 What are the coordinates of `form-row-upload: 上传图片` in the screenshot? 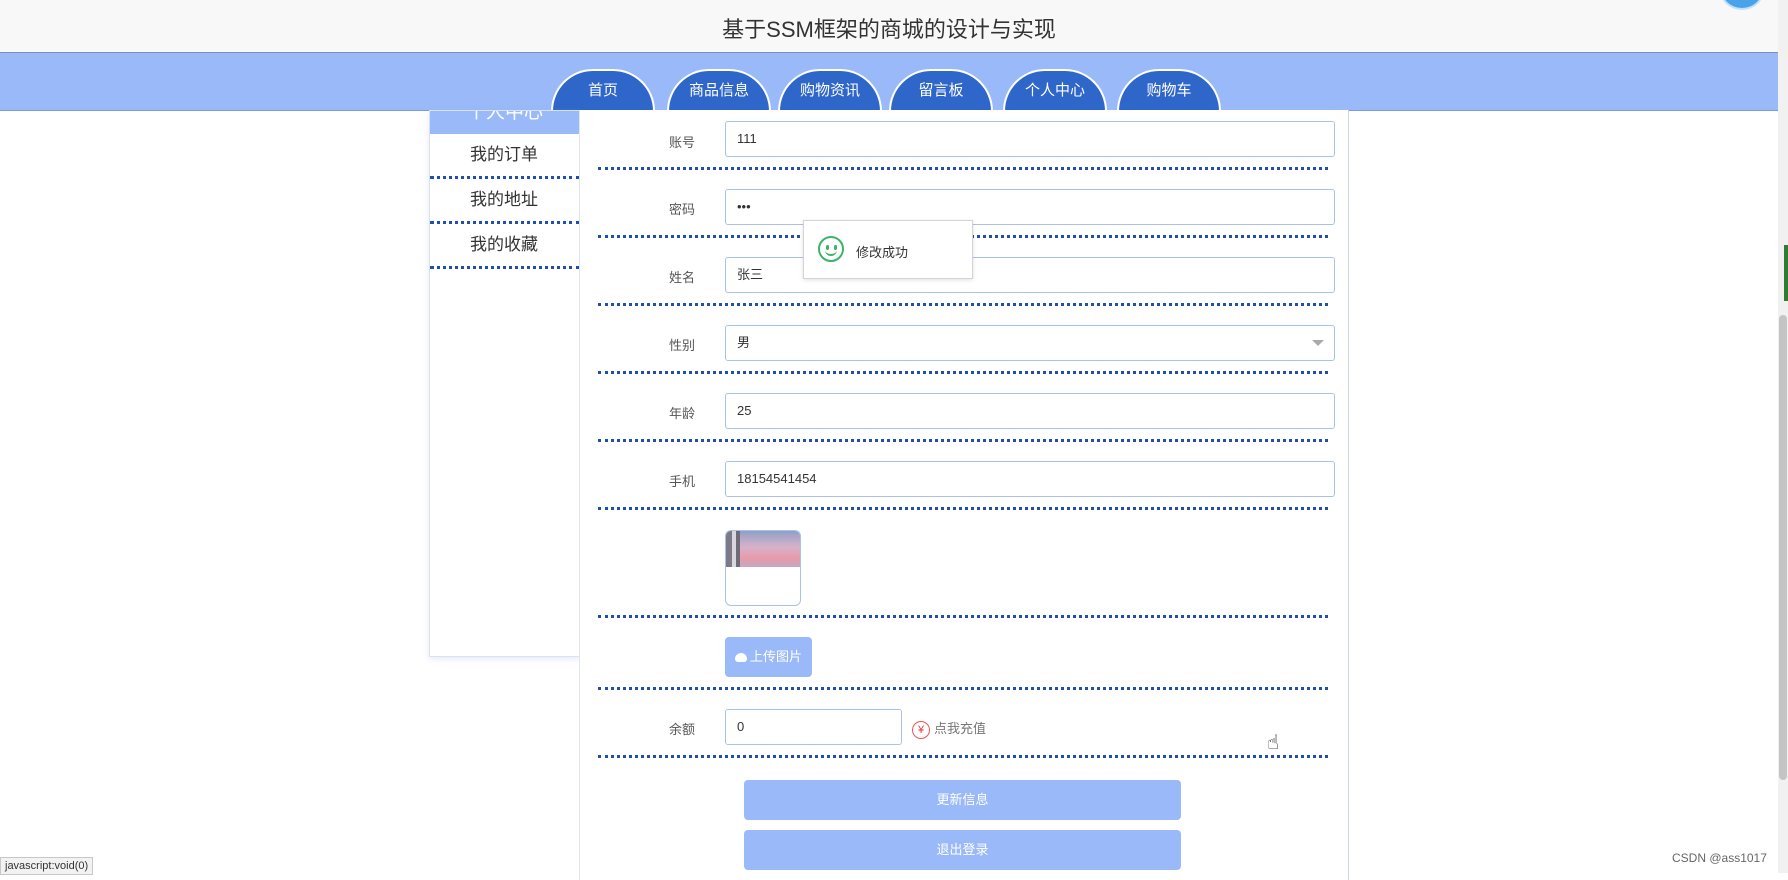 It's located at (963, 654).